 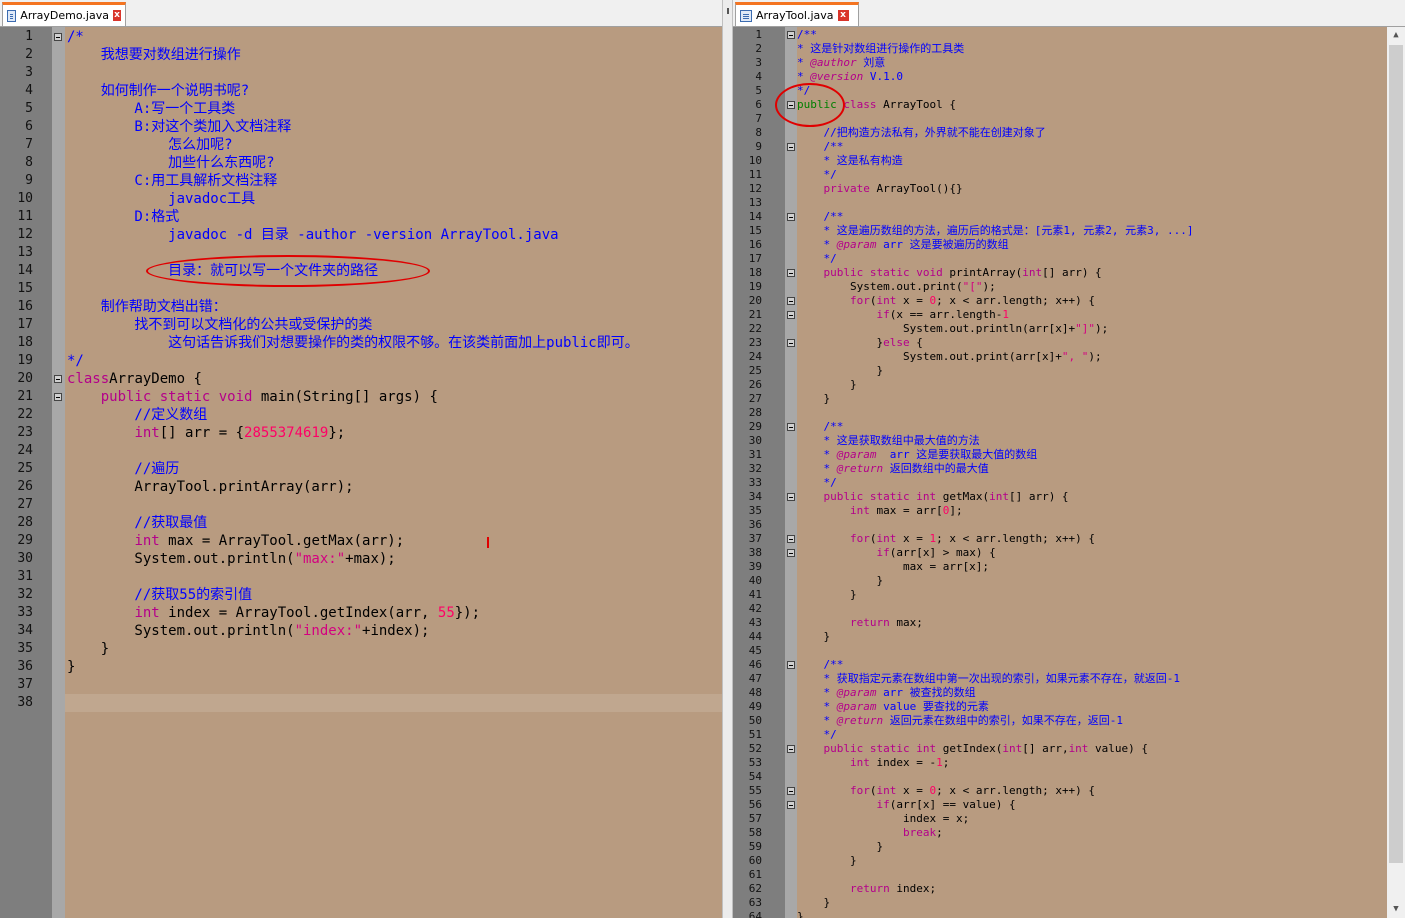 What do you see at coordinates (1396, 909) in the screenshot?
I see `scroll-down-icon: ▼` at bounding box center [1396, 909].